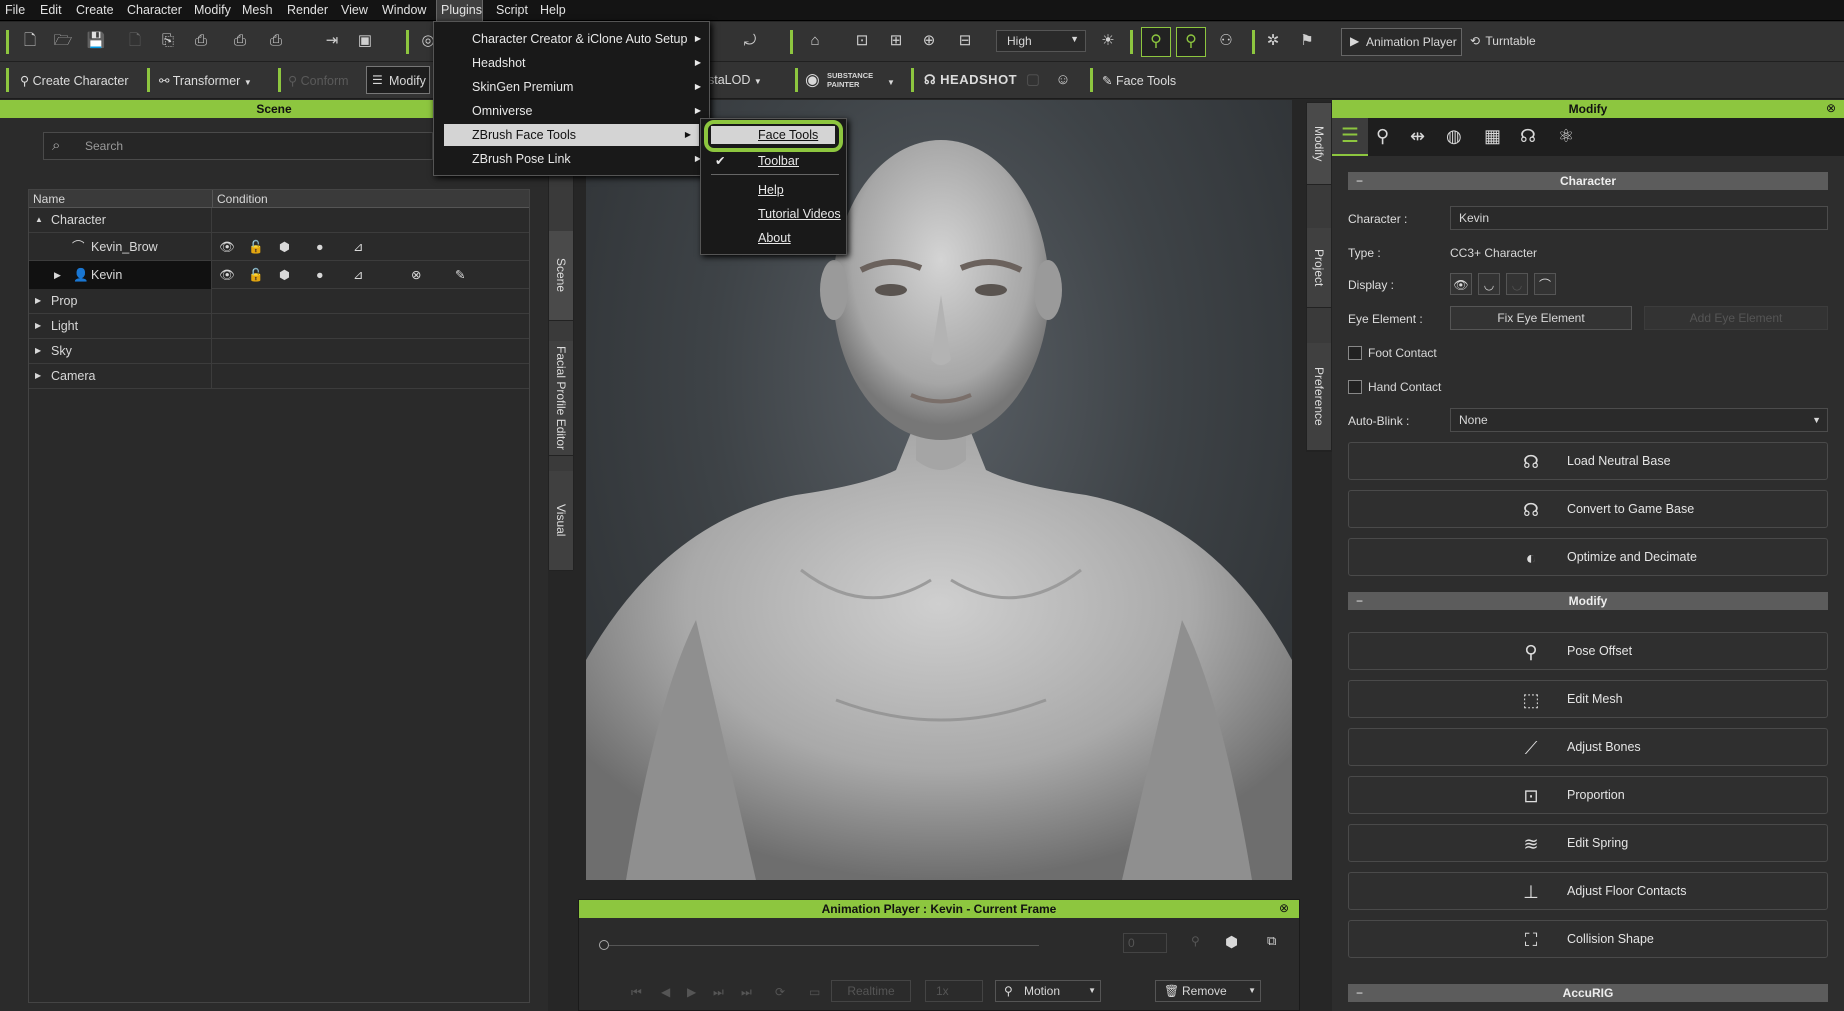 Image resolution: width=1844 pixels, height=1011 pixels. What do you see at coordinates (750, 41) in the screenshot?
I see `rotate-view-icon: ⤾` at bounding box center [750, 41].